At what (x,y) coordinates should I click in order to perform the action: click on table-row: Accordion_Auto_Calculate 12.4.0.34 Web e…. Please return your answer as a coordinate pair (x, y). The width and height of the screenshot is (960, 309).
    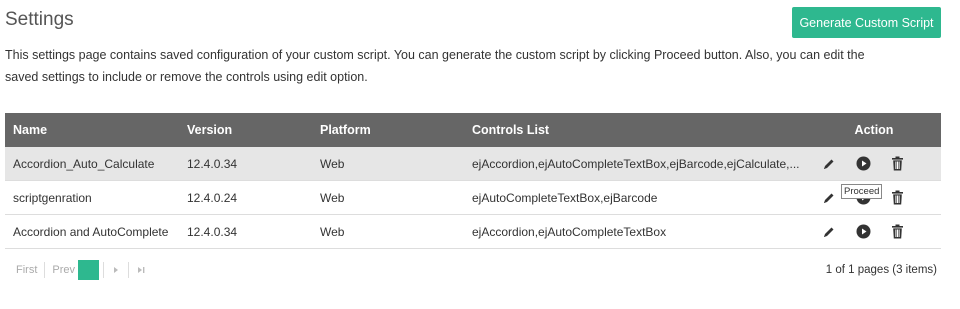
    Looking at the image, I should click on (473, 164).